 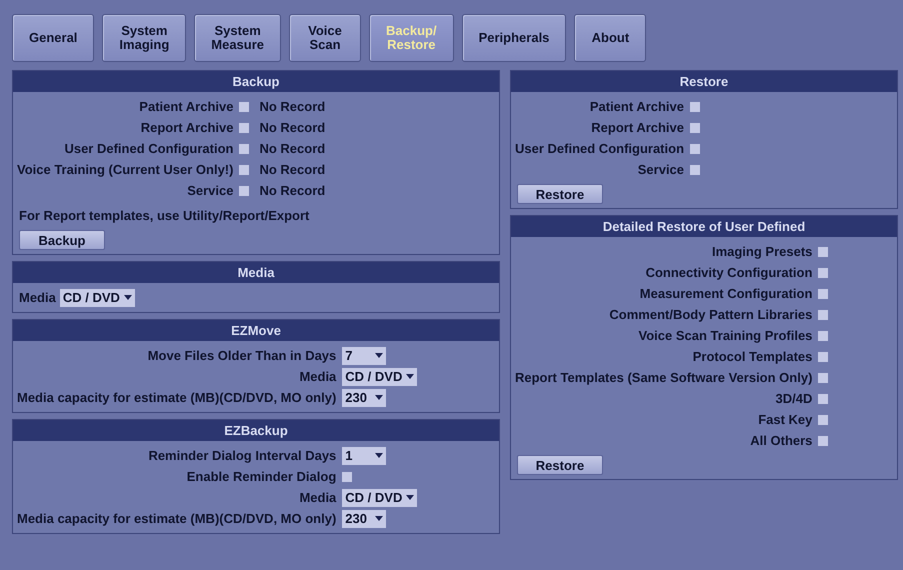 I want to click on field-label: Connectivity Configuration, so click(x=728, y=273).